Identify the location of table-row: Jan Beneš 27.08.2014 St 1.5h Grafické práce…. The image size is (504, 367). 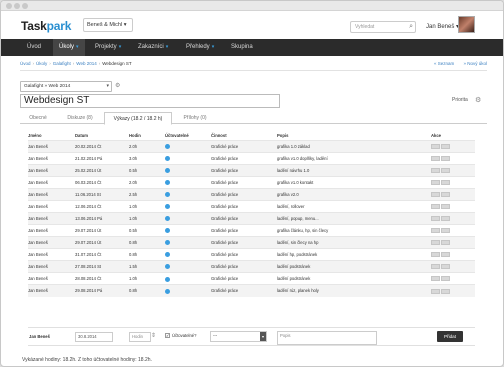
(251, 266).